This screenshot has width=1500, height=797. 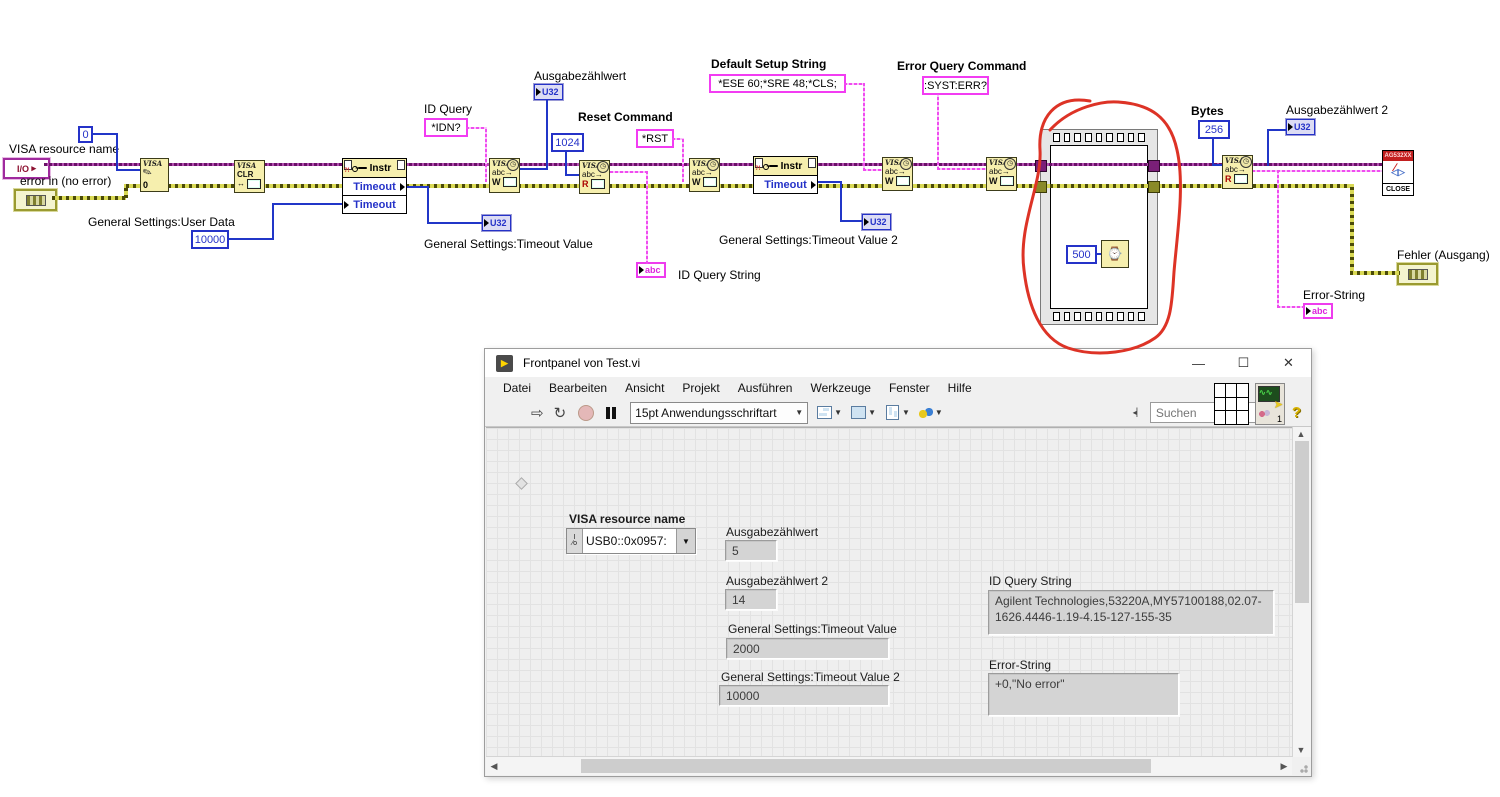 What do you see at coordinates (955, 85) in the screenshot?
I see `error-query-constant: :SYST:ERR?` at bounding box center [955, 85].